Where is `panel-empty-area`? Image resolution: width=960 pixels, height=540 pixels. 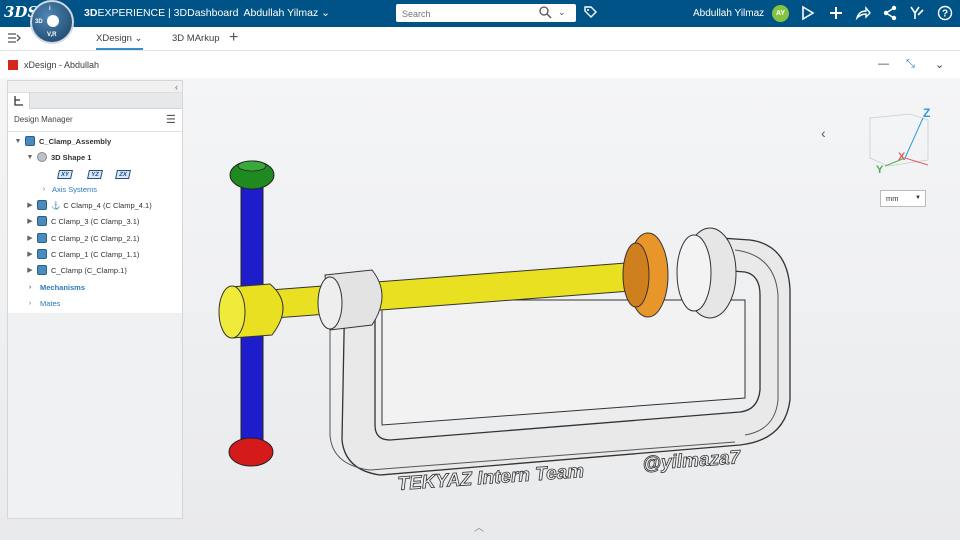
panel-empty-area is located at coordinates (95, 415).